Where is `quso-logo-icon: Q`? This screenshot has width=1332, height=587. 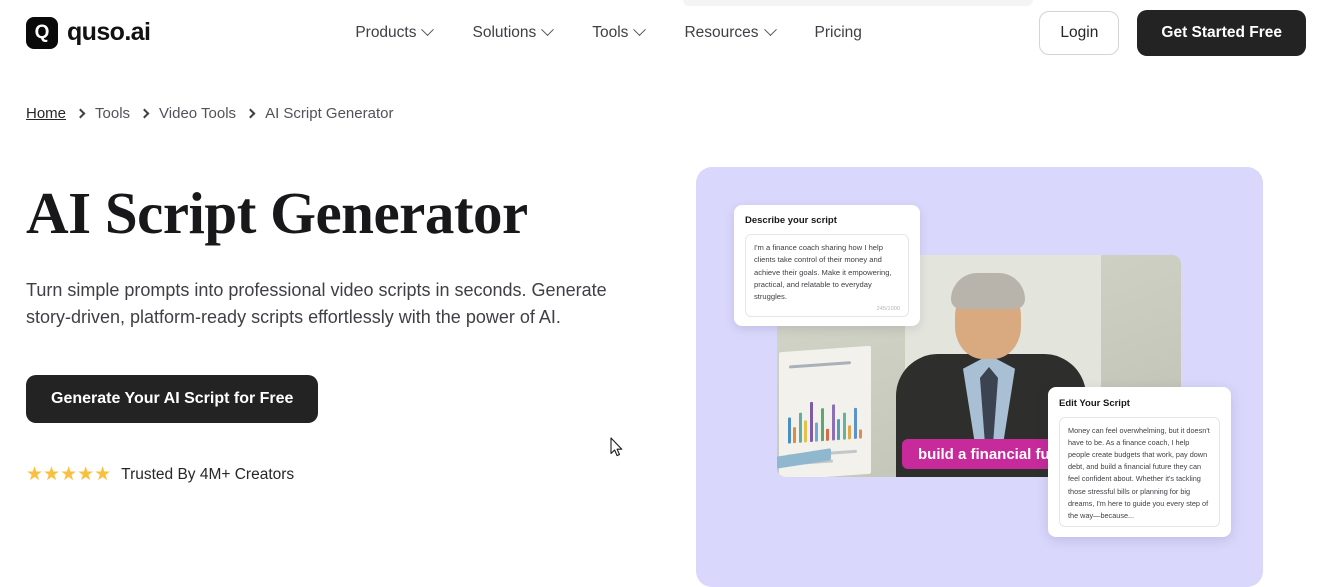 quso-logo-icon: Q is located at coordinates (42, 32).